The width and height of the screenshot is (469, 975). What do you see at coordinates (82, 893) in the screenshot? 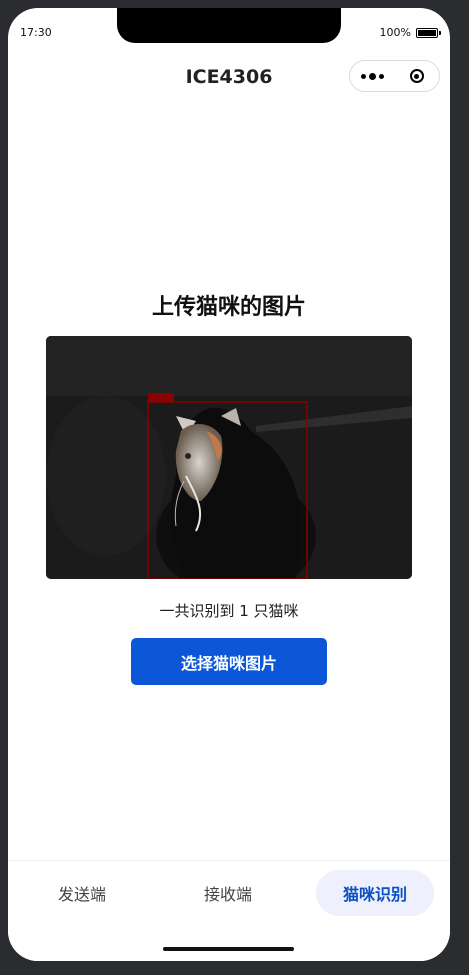
I see `tab-sender: 发送端` at bounding box center [82, 893].